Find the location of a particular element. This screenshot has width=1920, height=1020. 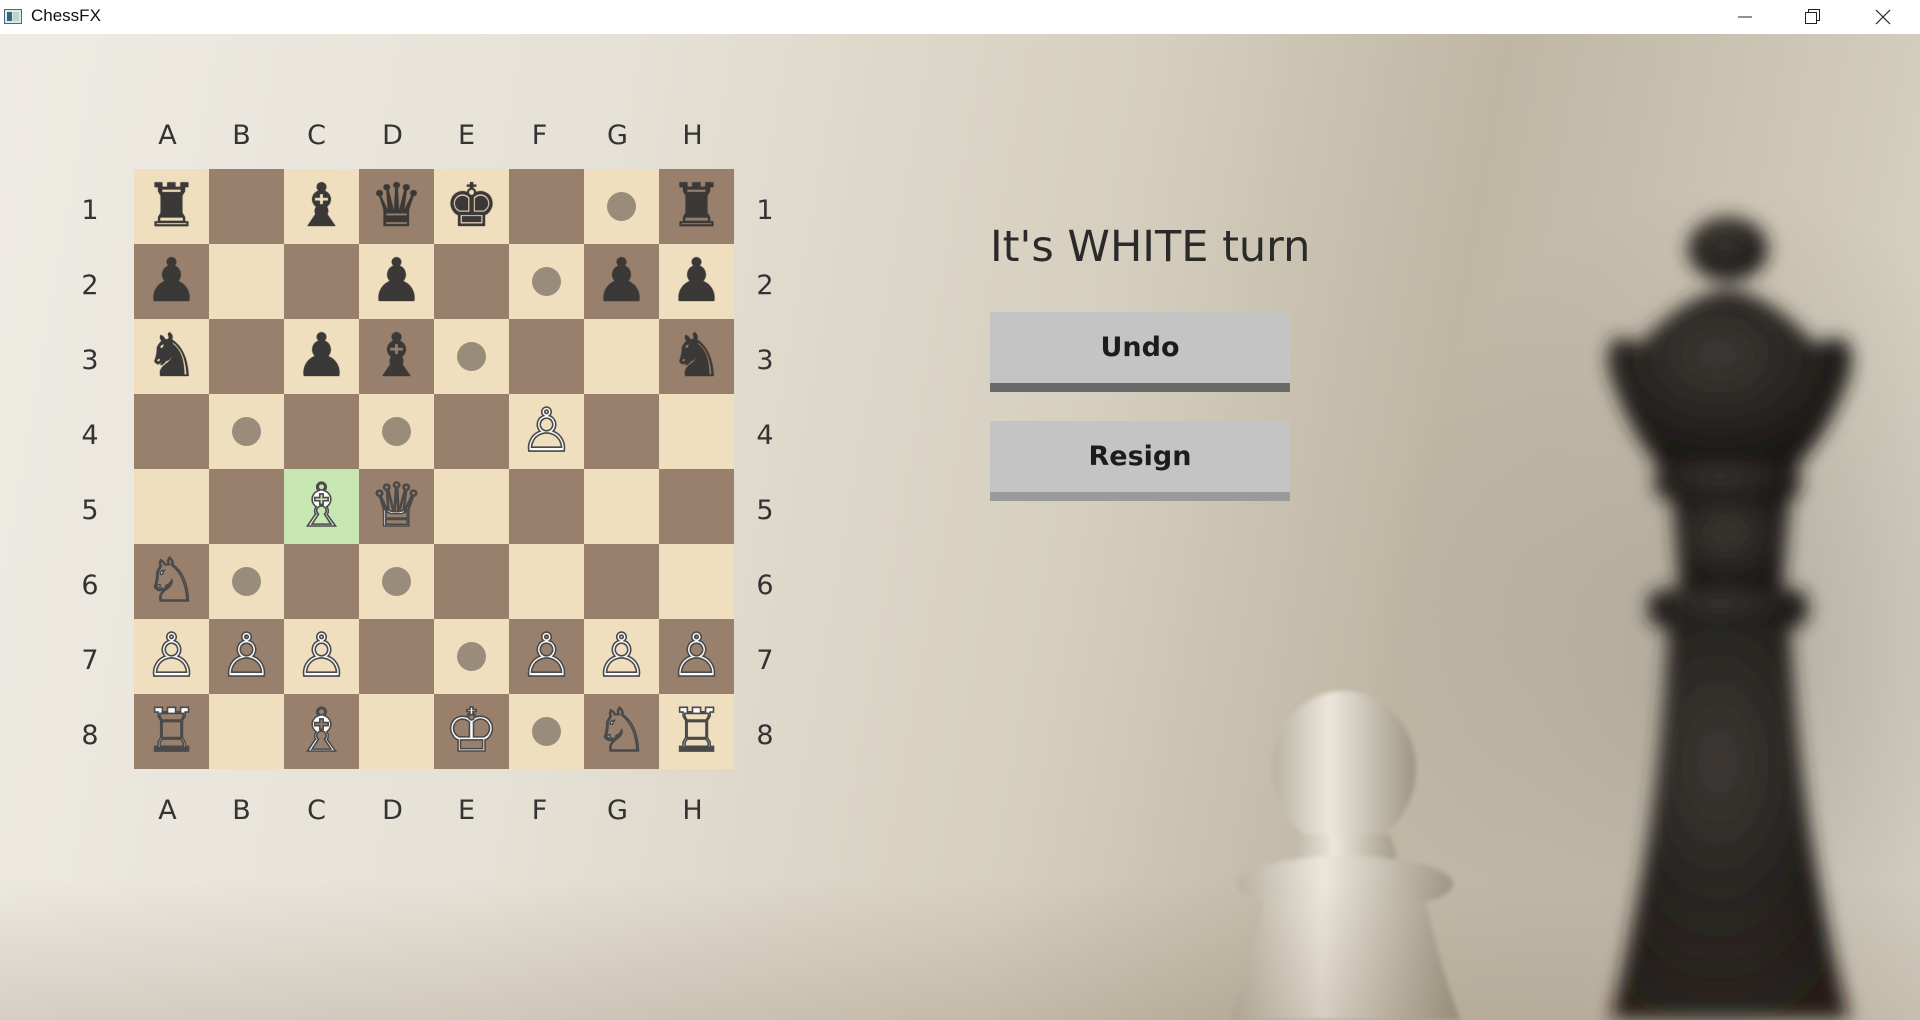

undo-button: Undo is located at coordinates (1140, 352).